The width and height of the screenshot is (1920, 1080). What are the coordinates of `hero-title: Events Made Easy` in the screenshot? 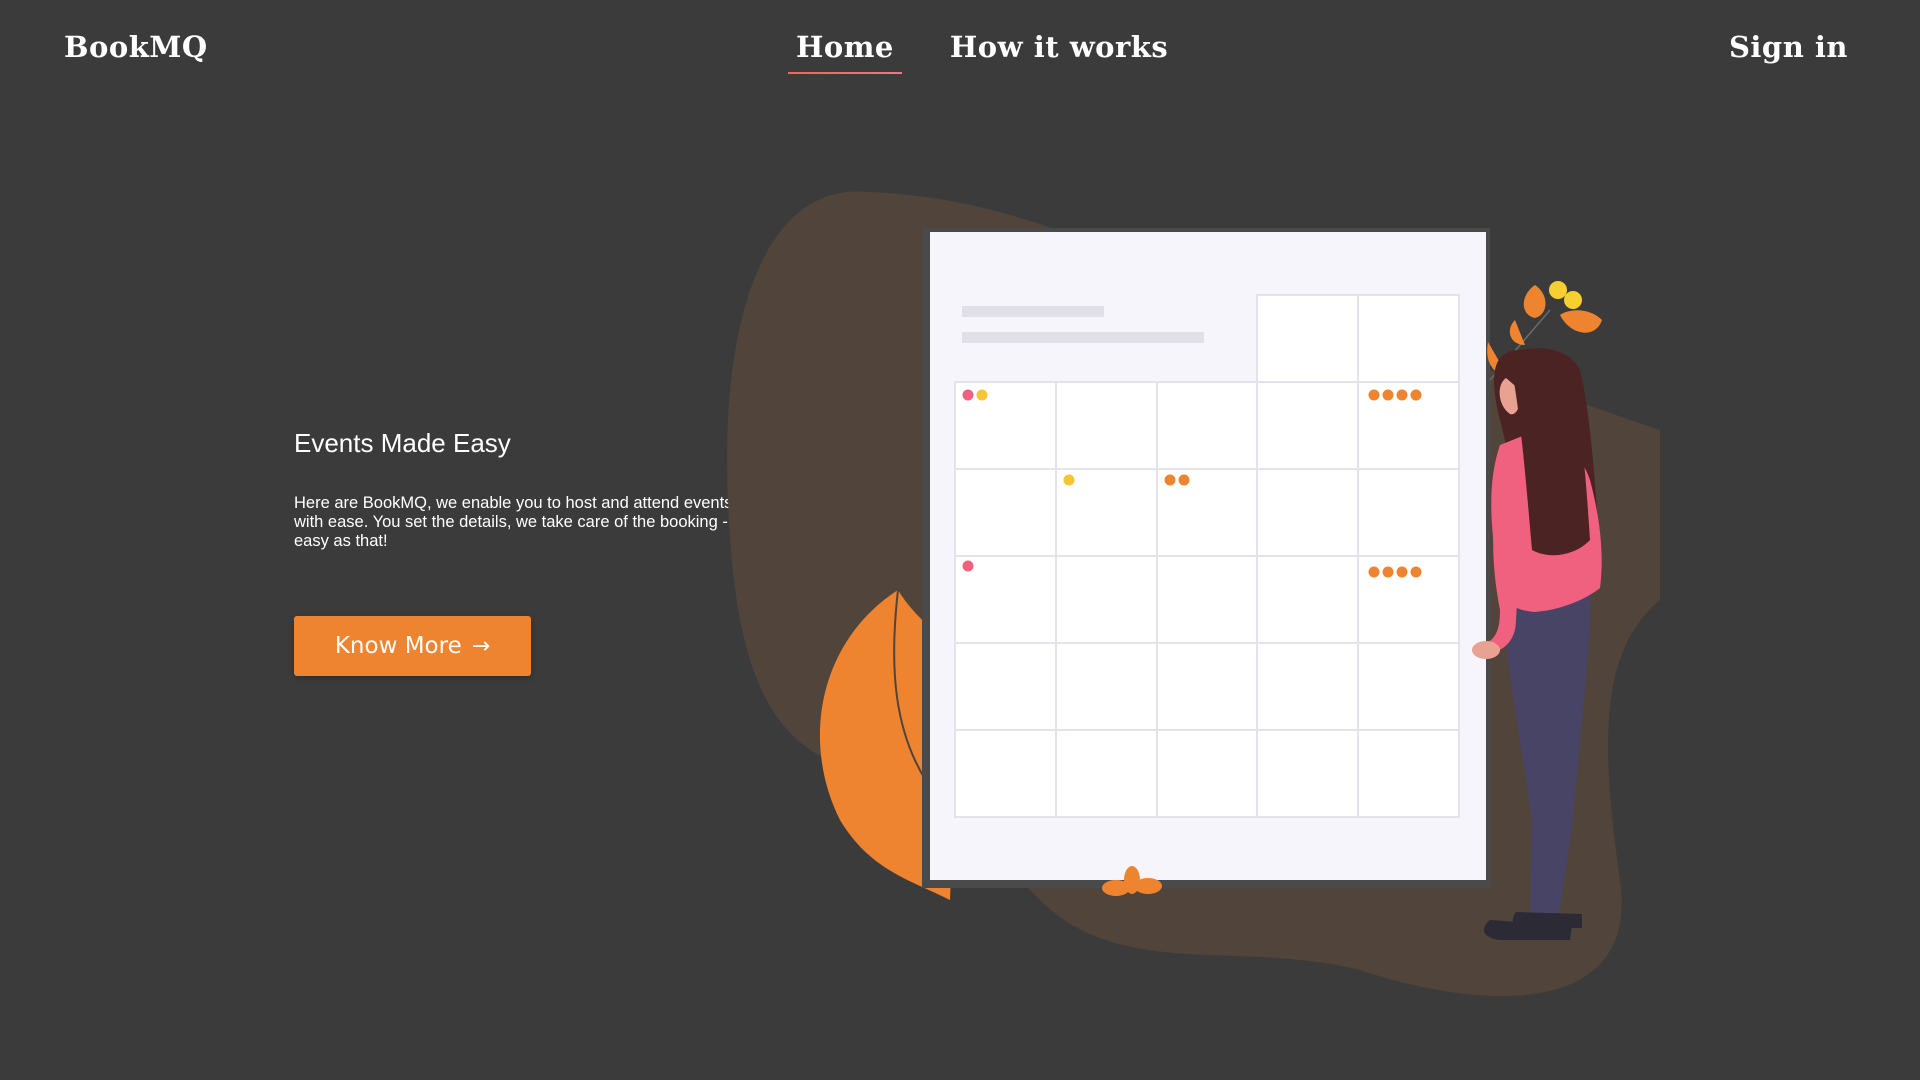 It's located at (402, 443).